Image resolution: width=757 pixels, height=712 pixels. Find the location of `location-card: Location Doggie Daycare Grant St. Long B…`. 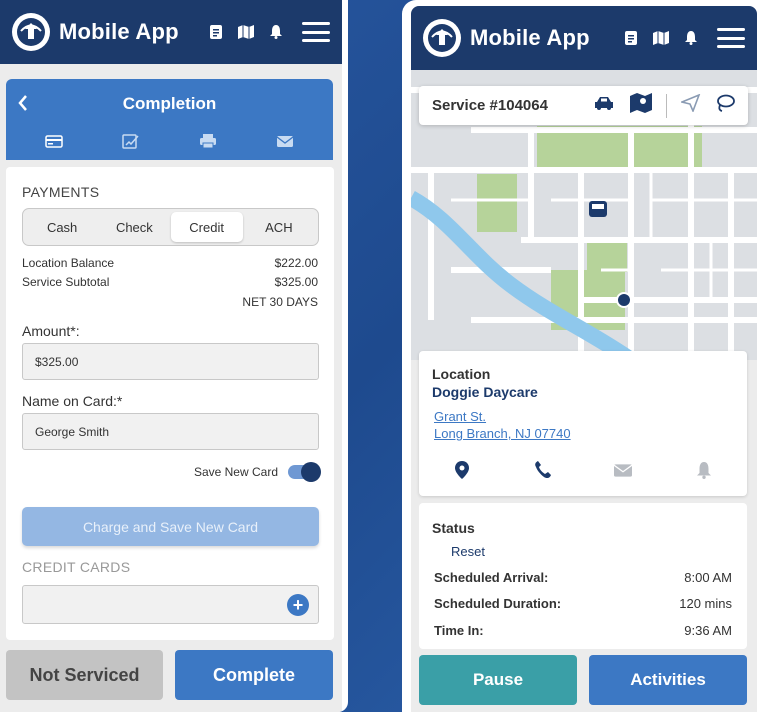

location-card: Location Doggie Daycare Grant St. Long B… is located at coordinates (583, 423).